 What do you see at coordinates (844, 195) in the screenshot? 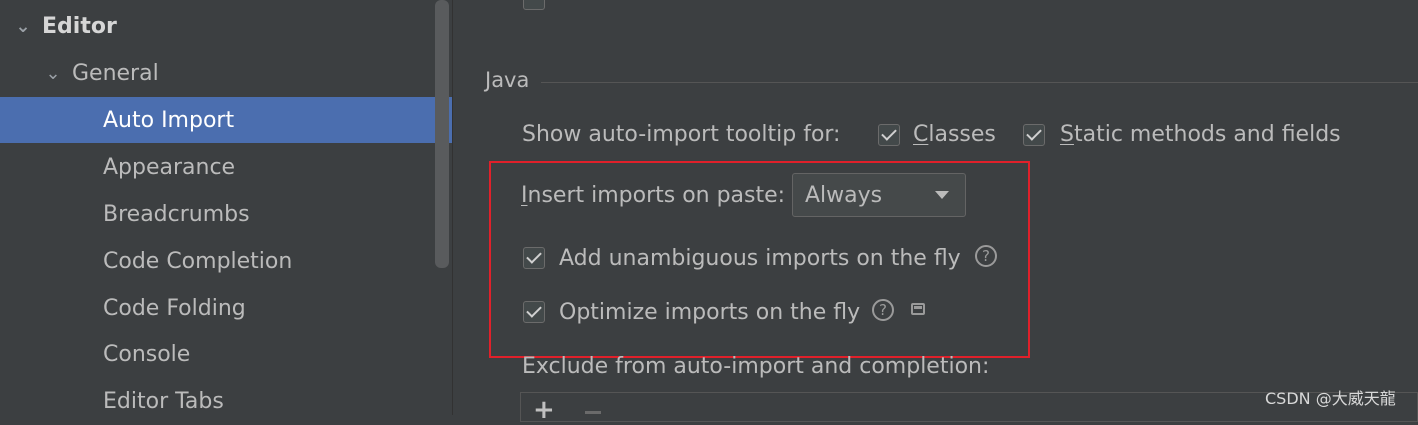
I see `insert-imports-value: Always` at bounding box center [844, 195].